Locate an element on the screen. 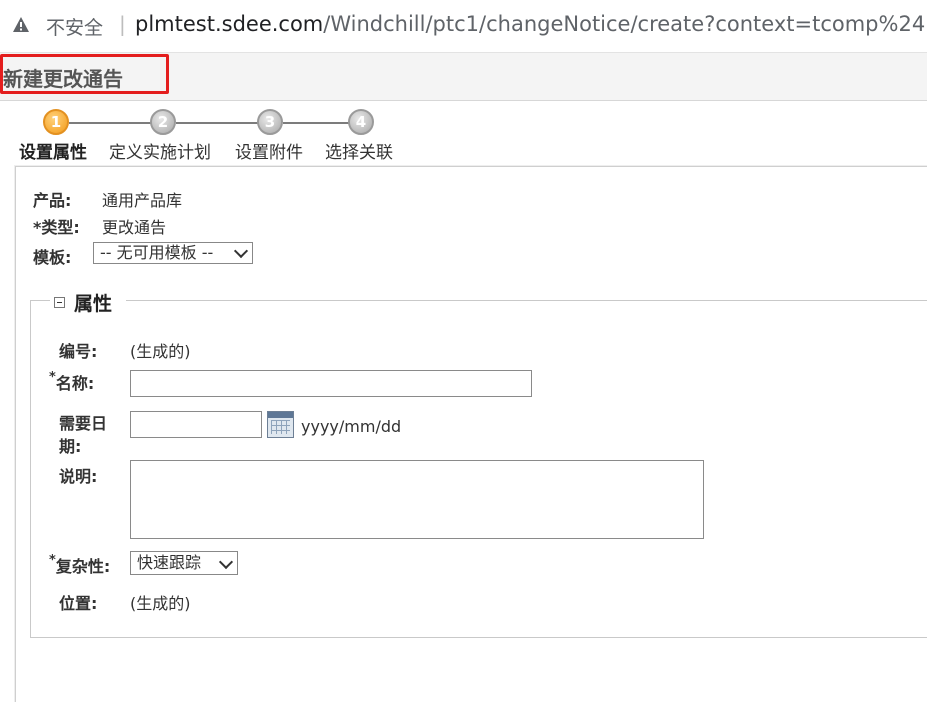 The image size is (927, 702). template-label: 模板: is located at coordinates (52, 257).